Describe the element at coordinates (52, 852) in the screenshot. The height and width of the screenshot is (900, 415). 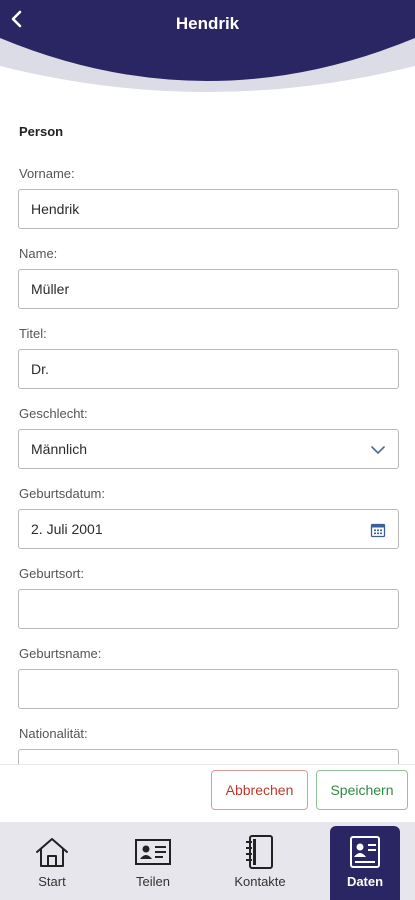
I see `home-icon` at that location.